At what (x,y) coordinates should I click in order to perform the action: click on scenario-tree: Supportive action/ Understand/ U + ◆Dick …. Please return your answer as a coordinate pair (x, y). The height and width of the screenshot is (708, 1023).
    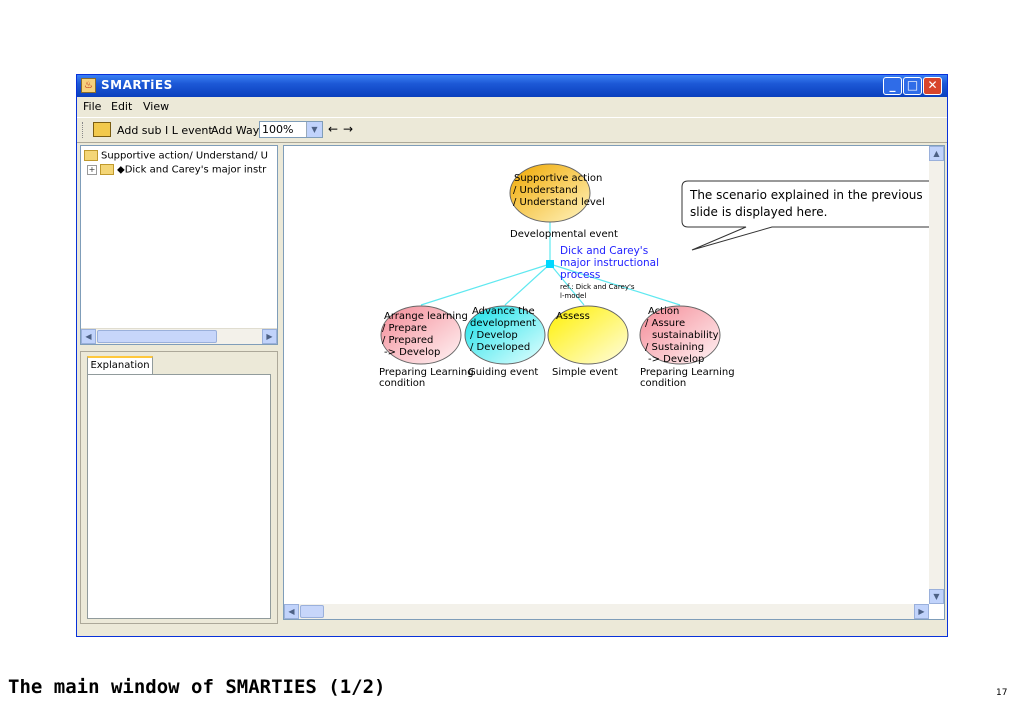
    Looking at the image, I should click on (179, 245).